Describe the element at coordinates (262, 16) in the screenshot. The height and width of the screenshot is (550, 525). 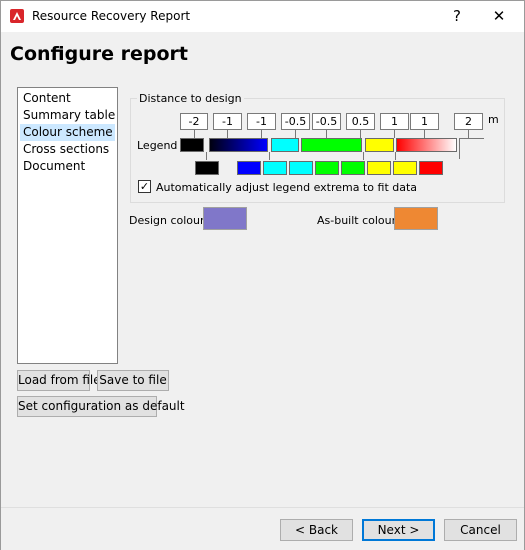
I see `title-bar: Resource Recovery Report ? ✕` at that location.